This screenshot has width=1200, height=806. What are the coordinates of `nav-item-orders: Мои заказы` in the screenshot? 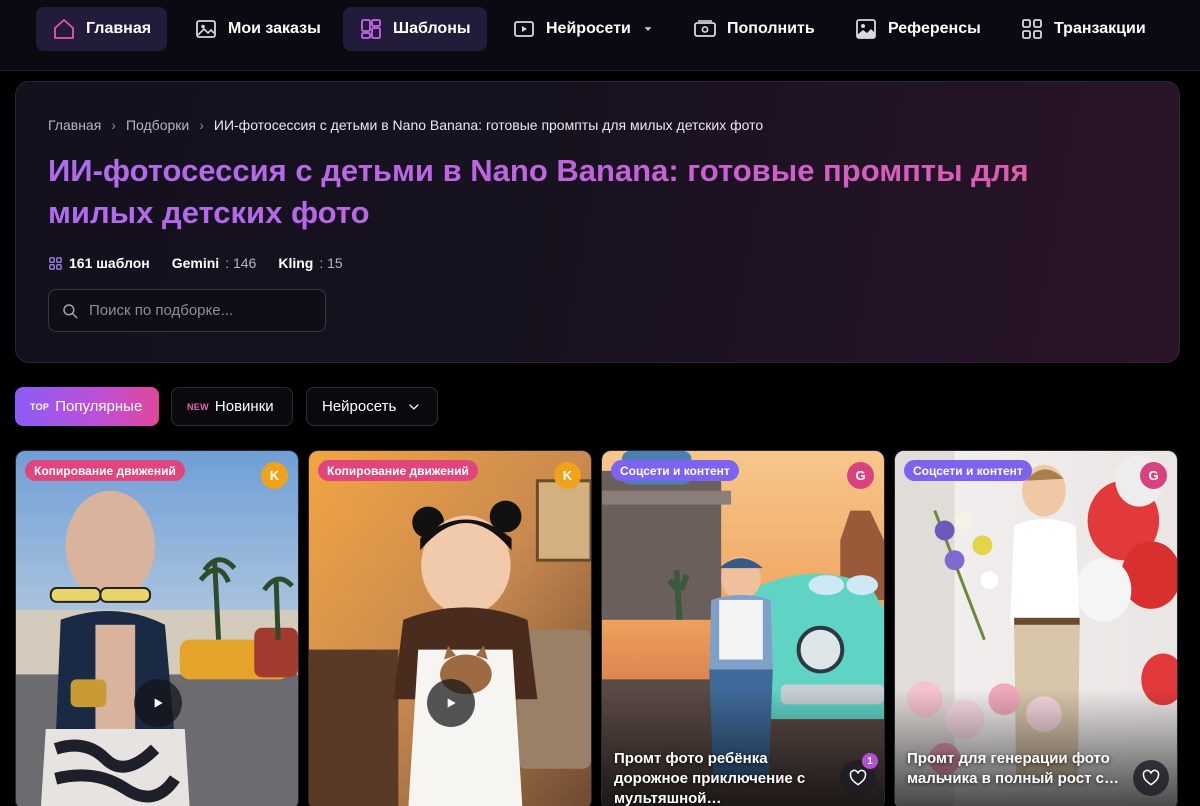 It's located at (257, 29).